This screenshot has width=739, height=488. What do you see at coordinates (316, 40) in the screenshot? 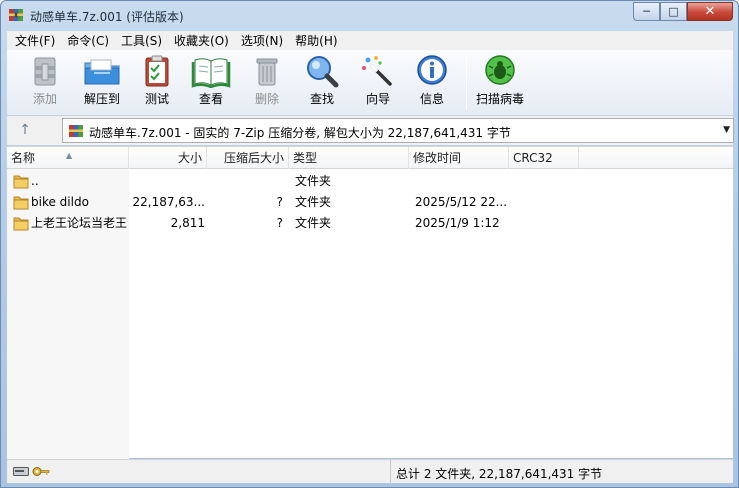
I see `menu-help: 帮助(H)` at bounding box center [316, 40].